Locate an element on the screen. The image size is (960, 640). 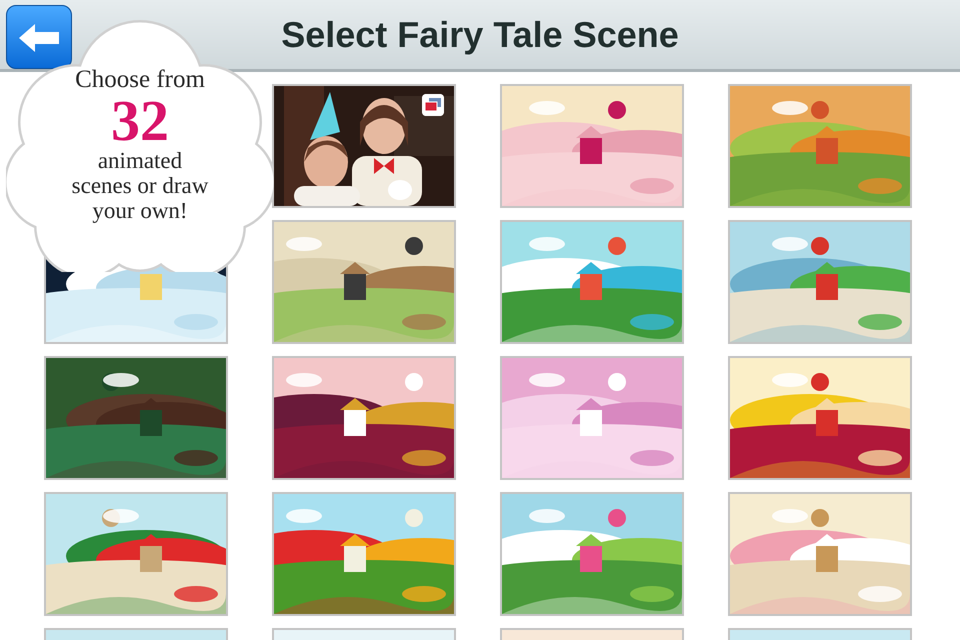
scene-count: 32 is located at coordinates (140, 121).